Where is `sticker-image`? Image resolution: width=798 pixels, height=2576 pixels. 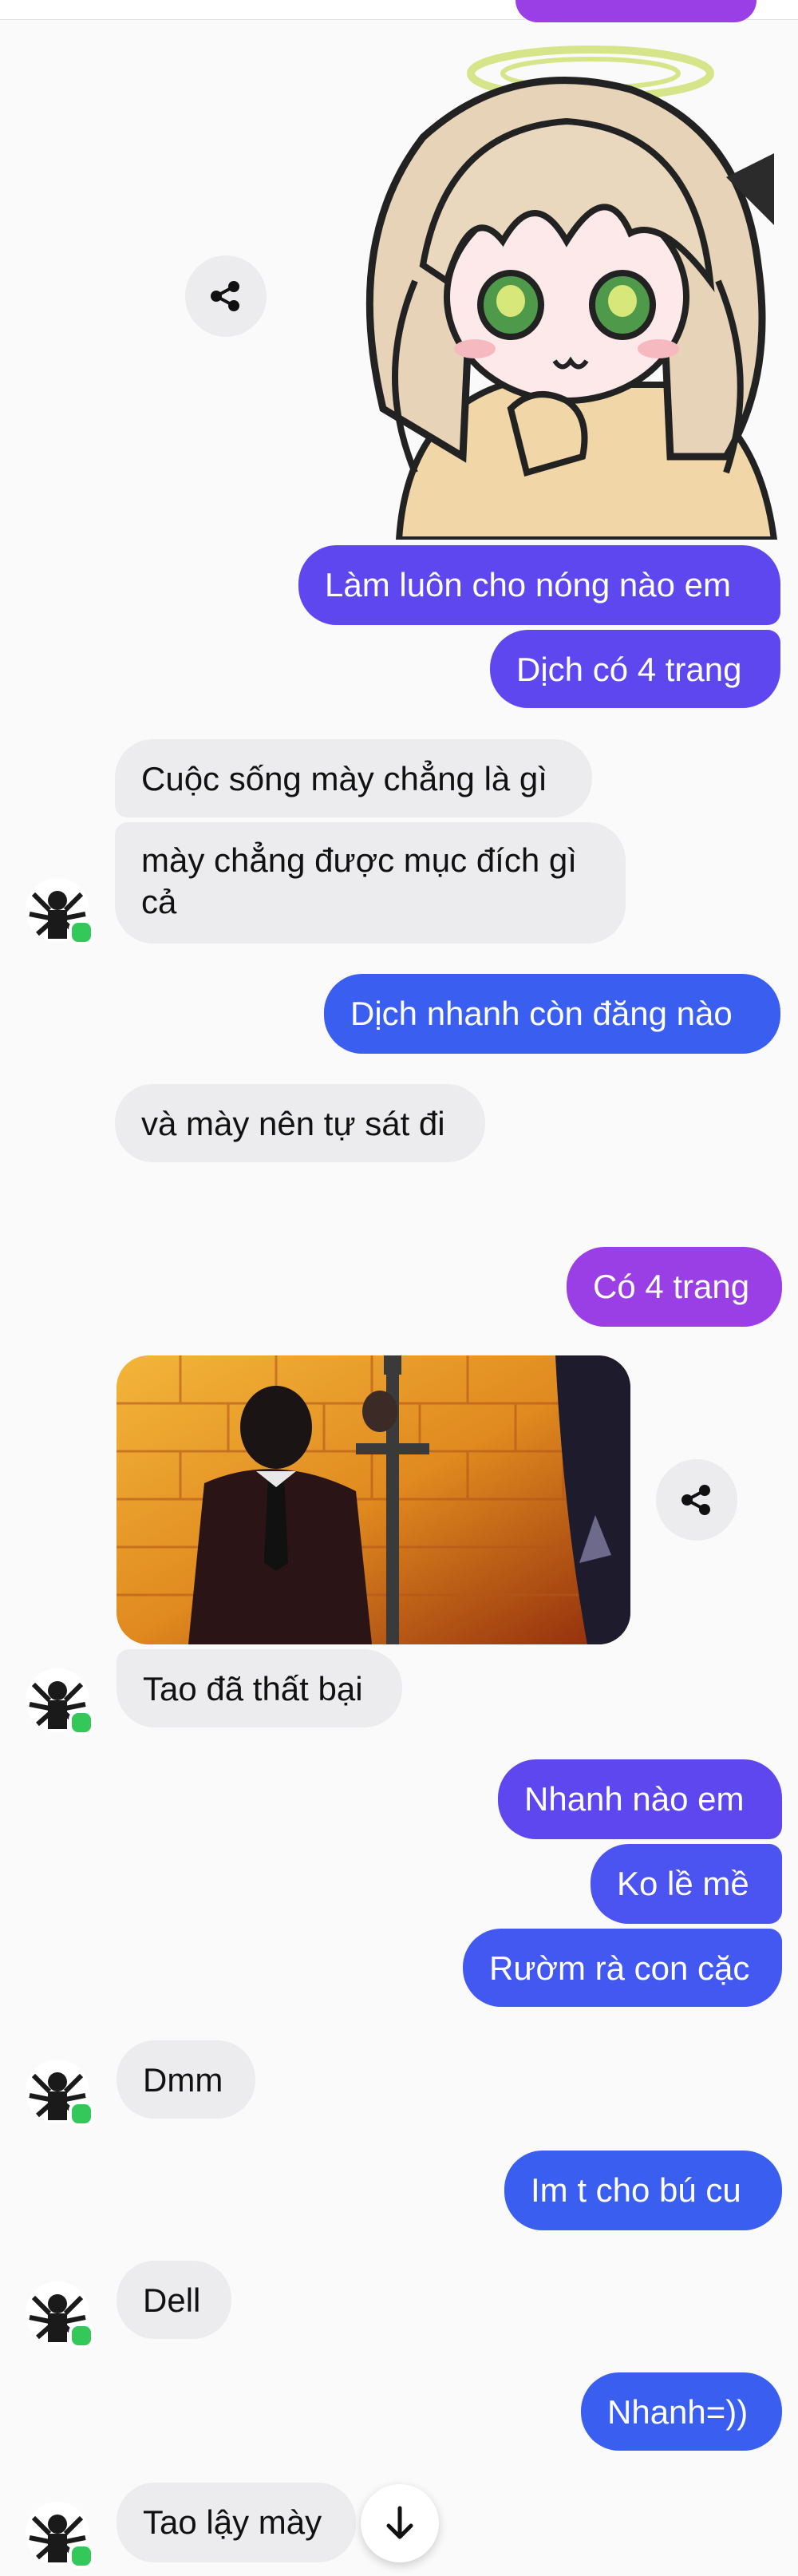
sticker-image is located at coordinates (555, 292).